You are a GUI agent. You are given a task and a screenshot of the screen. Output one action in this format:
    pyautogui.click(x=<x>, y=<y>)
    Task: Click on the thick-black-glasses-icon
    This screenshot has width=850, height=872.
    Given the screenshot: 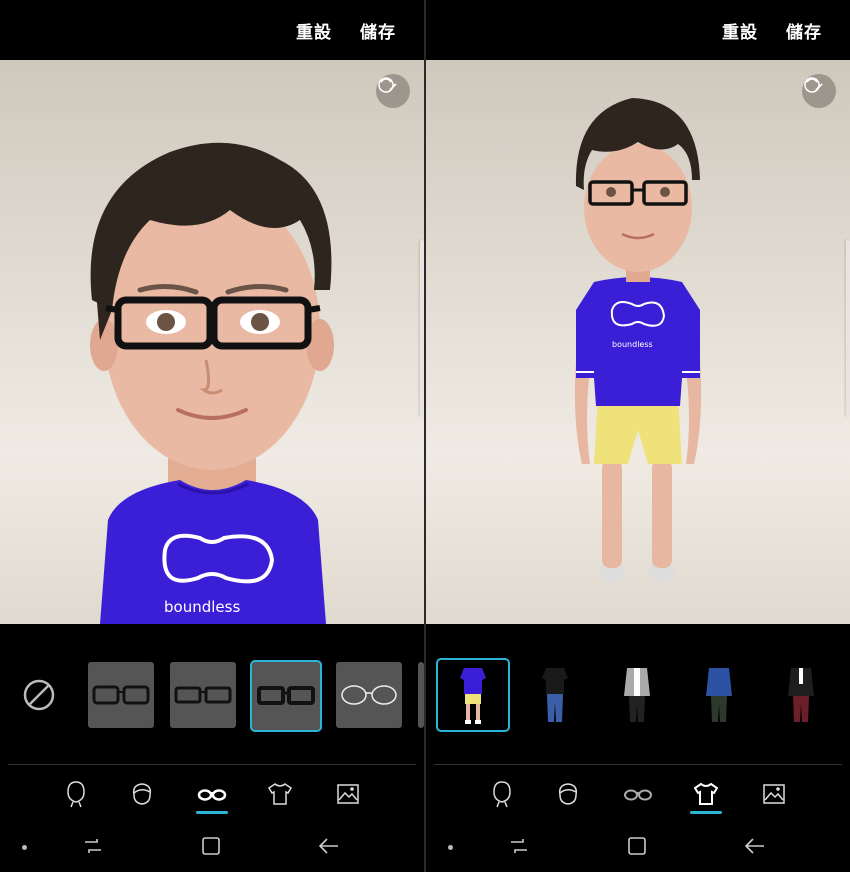 What is the action you would take?
    pyautogui.click(x=286, y=695)
    